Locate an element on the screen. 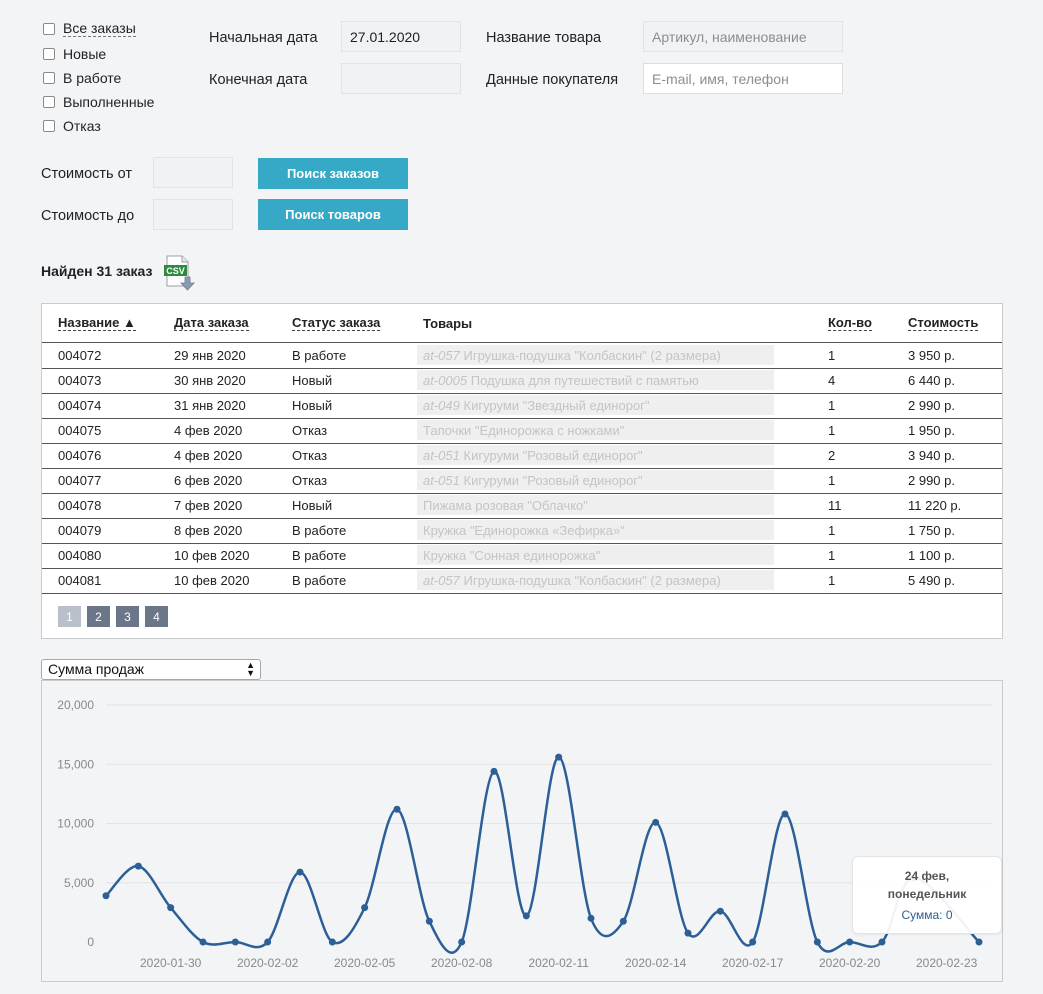 Image resolution: width=1043 pixels, height=994 pixels. y-tick-label: 10,000 is located at coordinates (75, 824).